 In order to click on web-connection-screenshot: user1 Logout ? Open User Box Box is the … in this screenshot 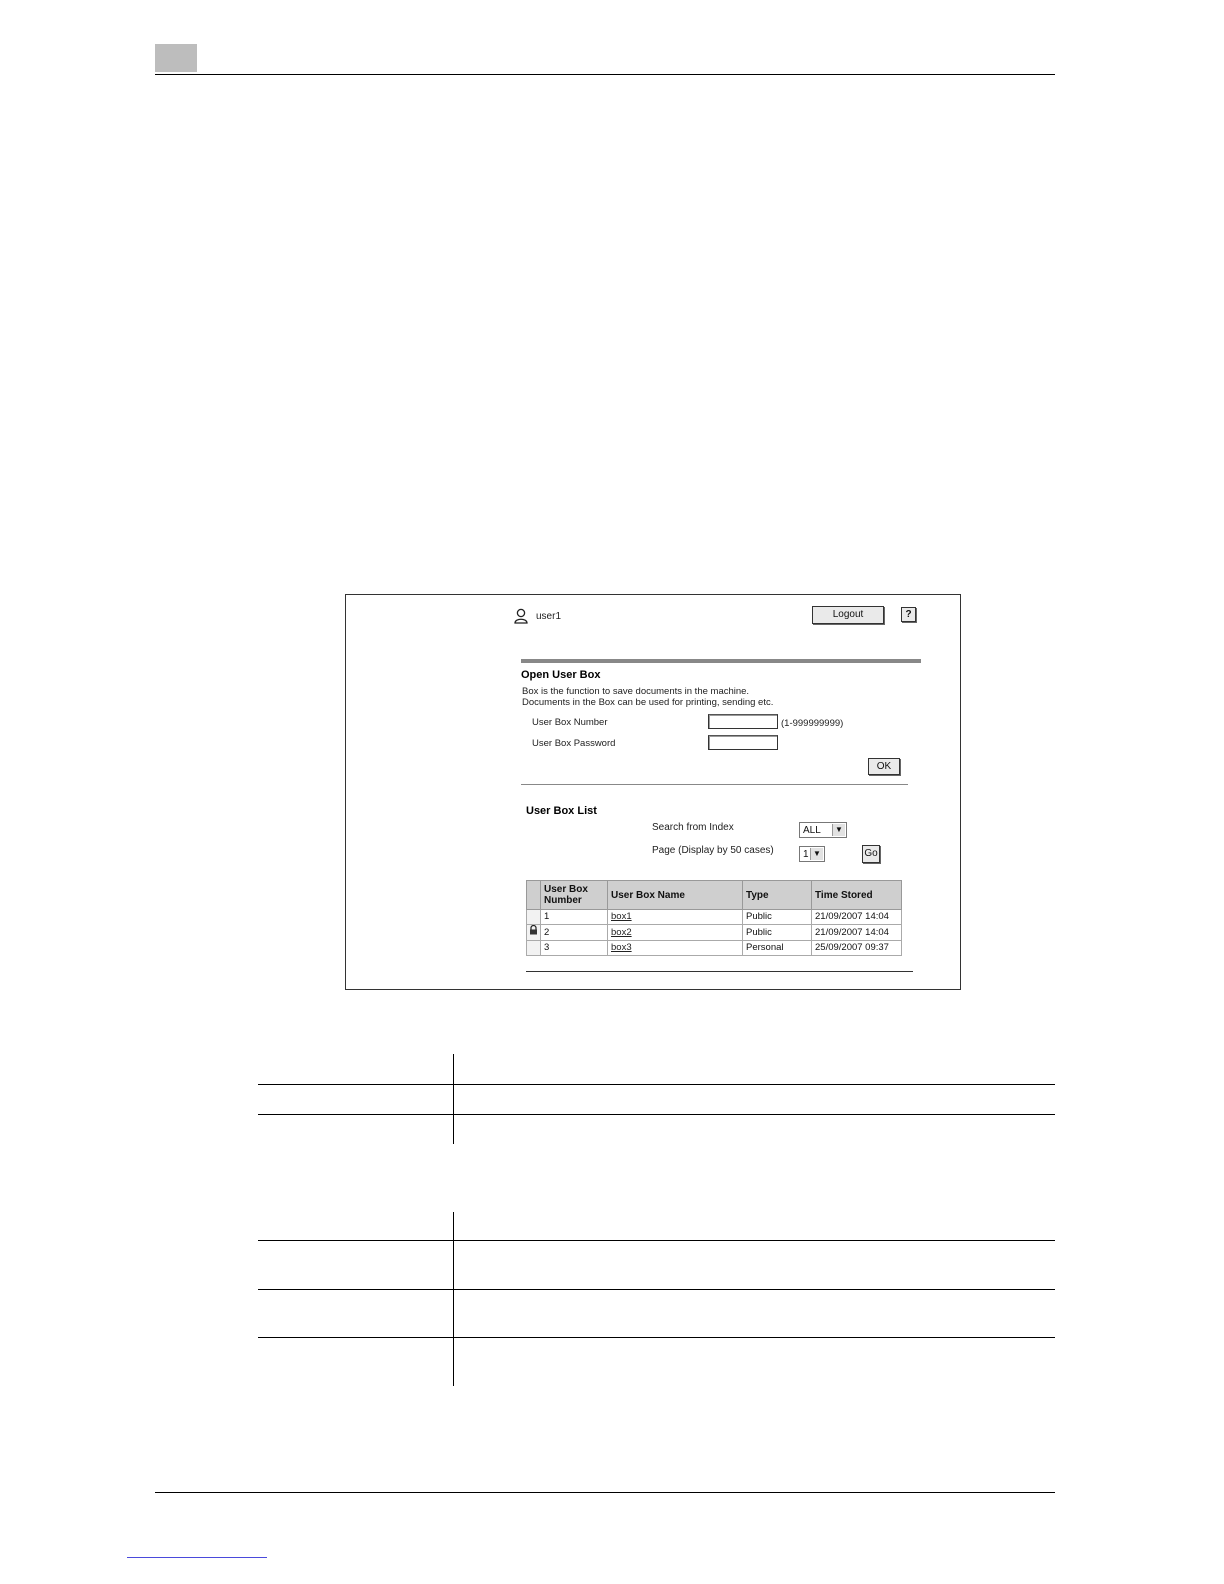, I will do `click(653, 792)`.